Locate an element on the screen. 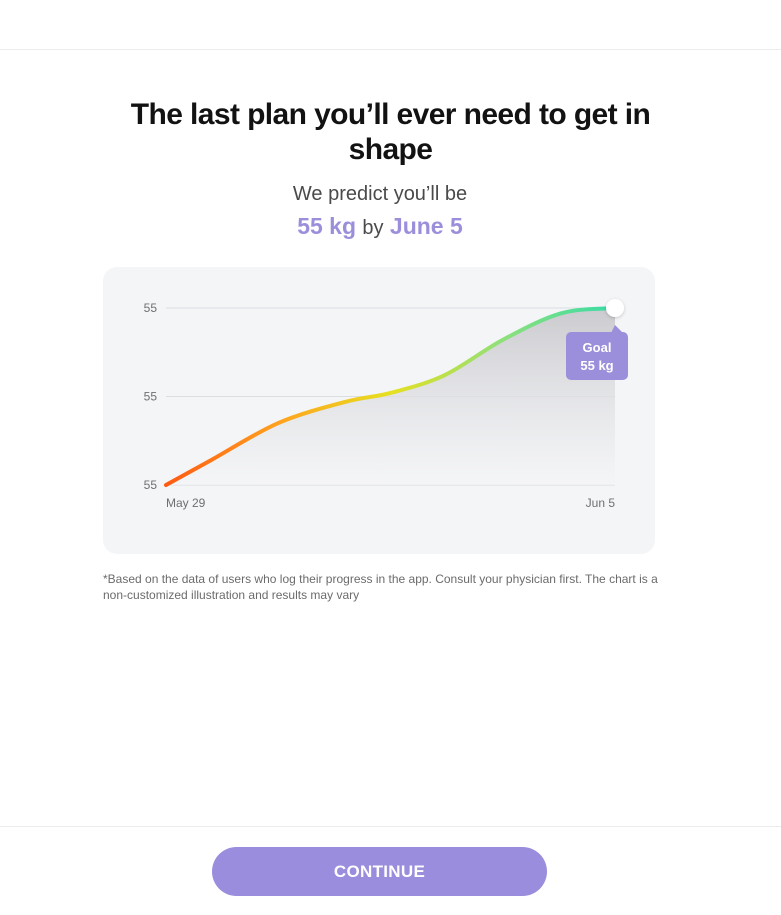 The width and height of the screenshot is (781, 915). prediction-summary: 55 kg by June 5 is located at coordinates (380, 226).